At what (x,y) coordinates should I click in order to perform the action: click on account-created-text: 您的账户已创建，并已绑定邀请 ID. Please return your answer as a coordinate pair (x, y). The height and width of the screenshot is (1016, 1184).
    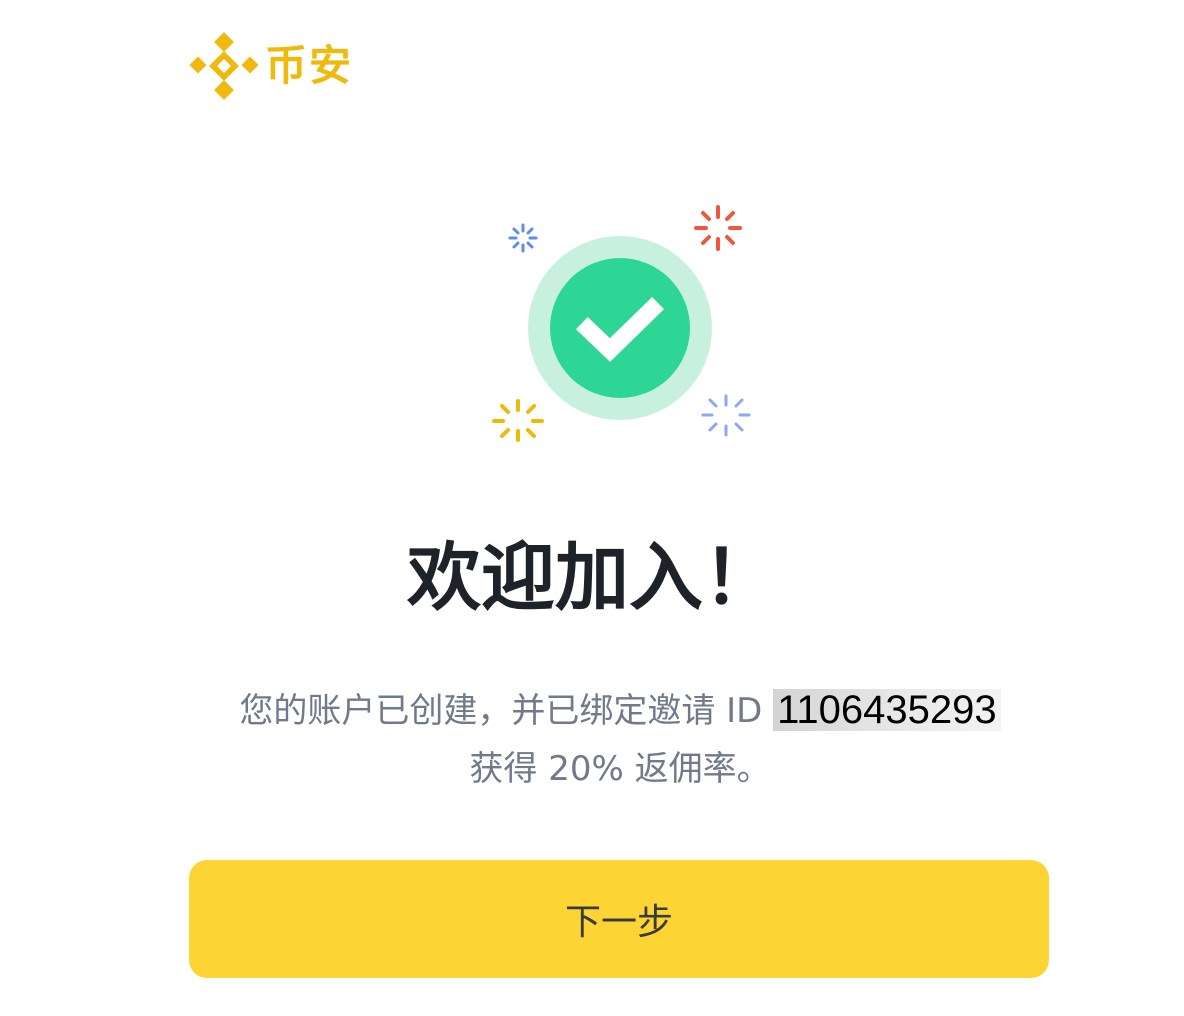
    Looking at the image, I should click on (506, 711).